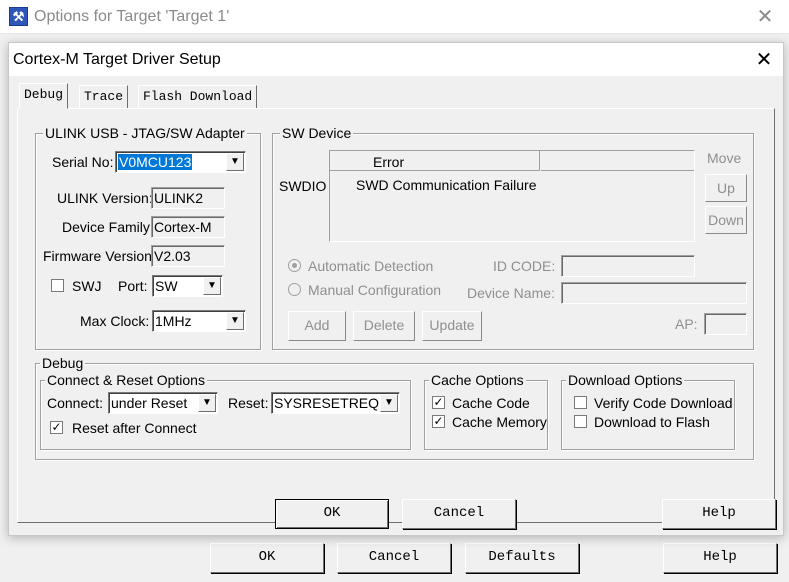  Describe the element at coordinates (724, 158) in the screenshot. I see `move-label: Move` at that location.